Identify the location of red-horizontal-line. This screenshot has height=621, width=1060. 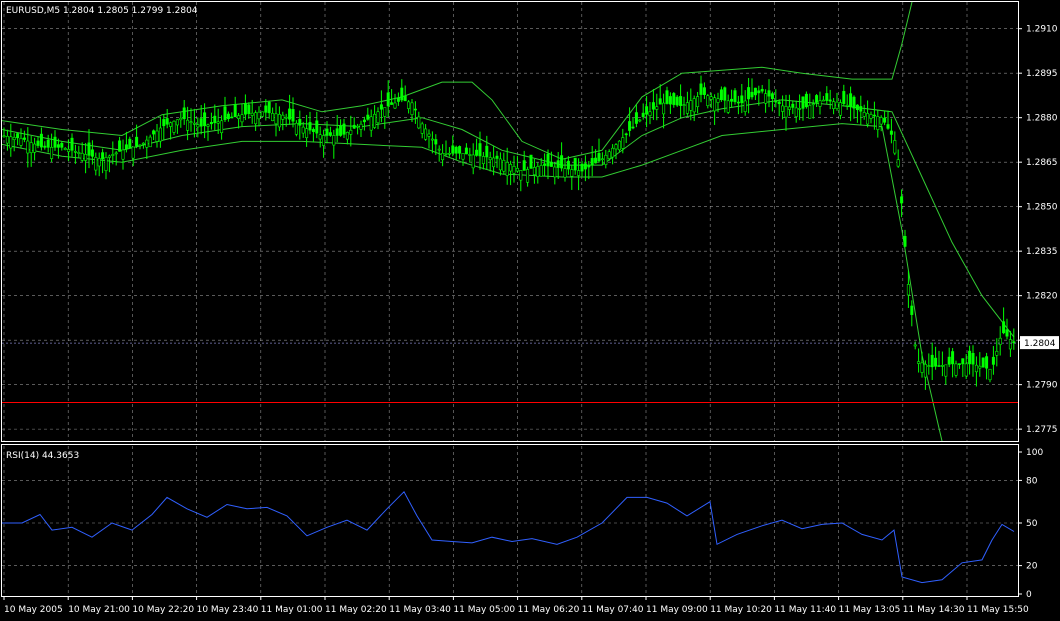
(510, 372).